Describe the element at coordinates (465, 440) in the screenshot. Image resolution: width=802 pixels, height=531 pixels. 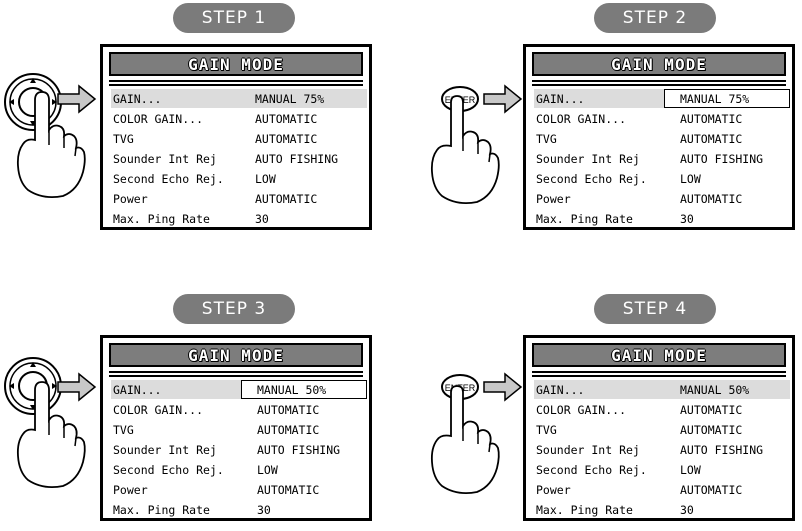
I see `pointing-hand-icon` at that location.